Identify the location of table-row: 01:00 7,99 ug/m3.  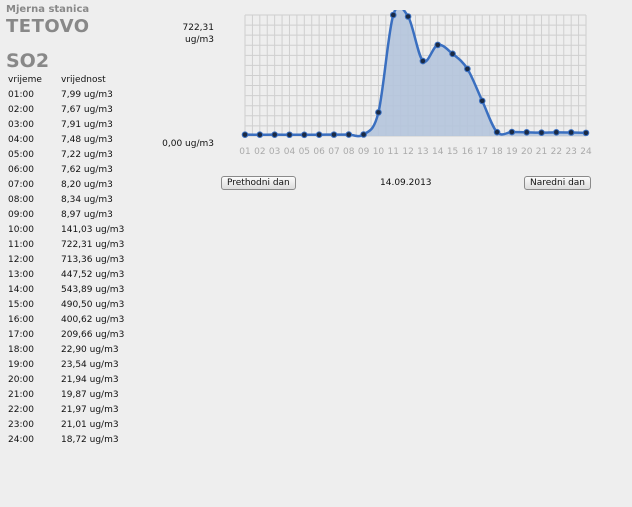
(66, 95).